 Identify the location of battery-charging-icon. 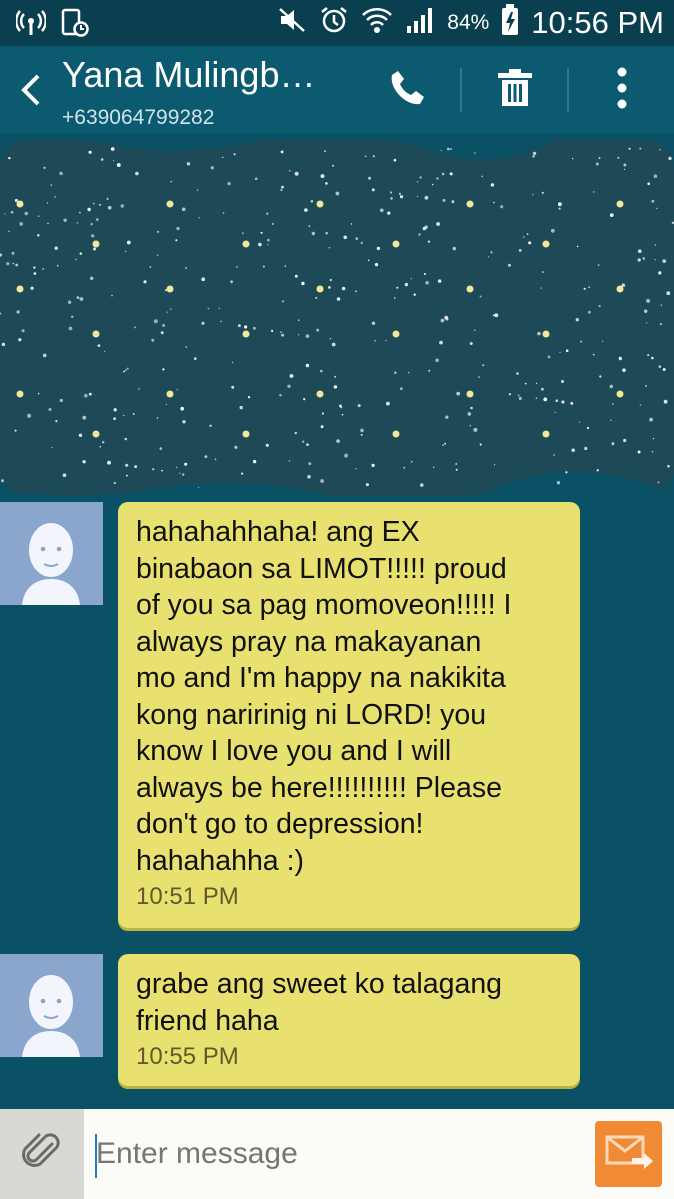
(510, 22).